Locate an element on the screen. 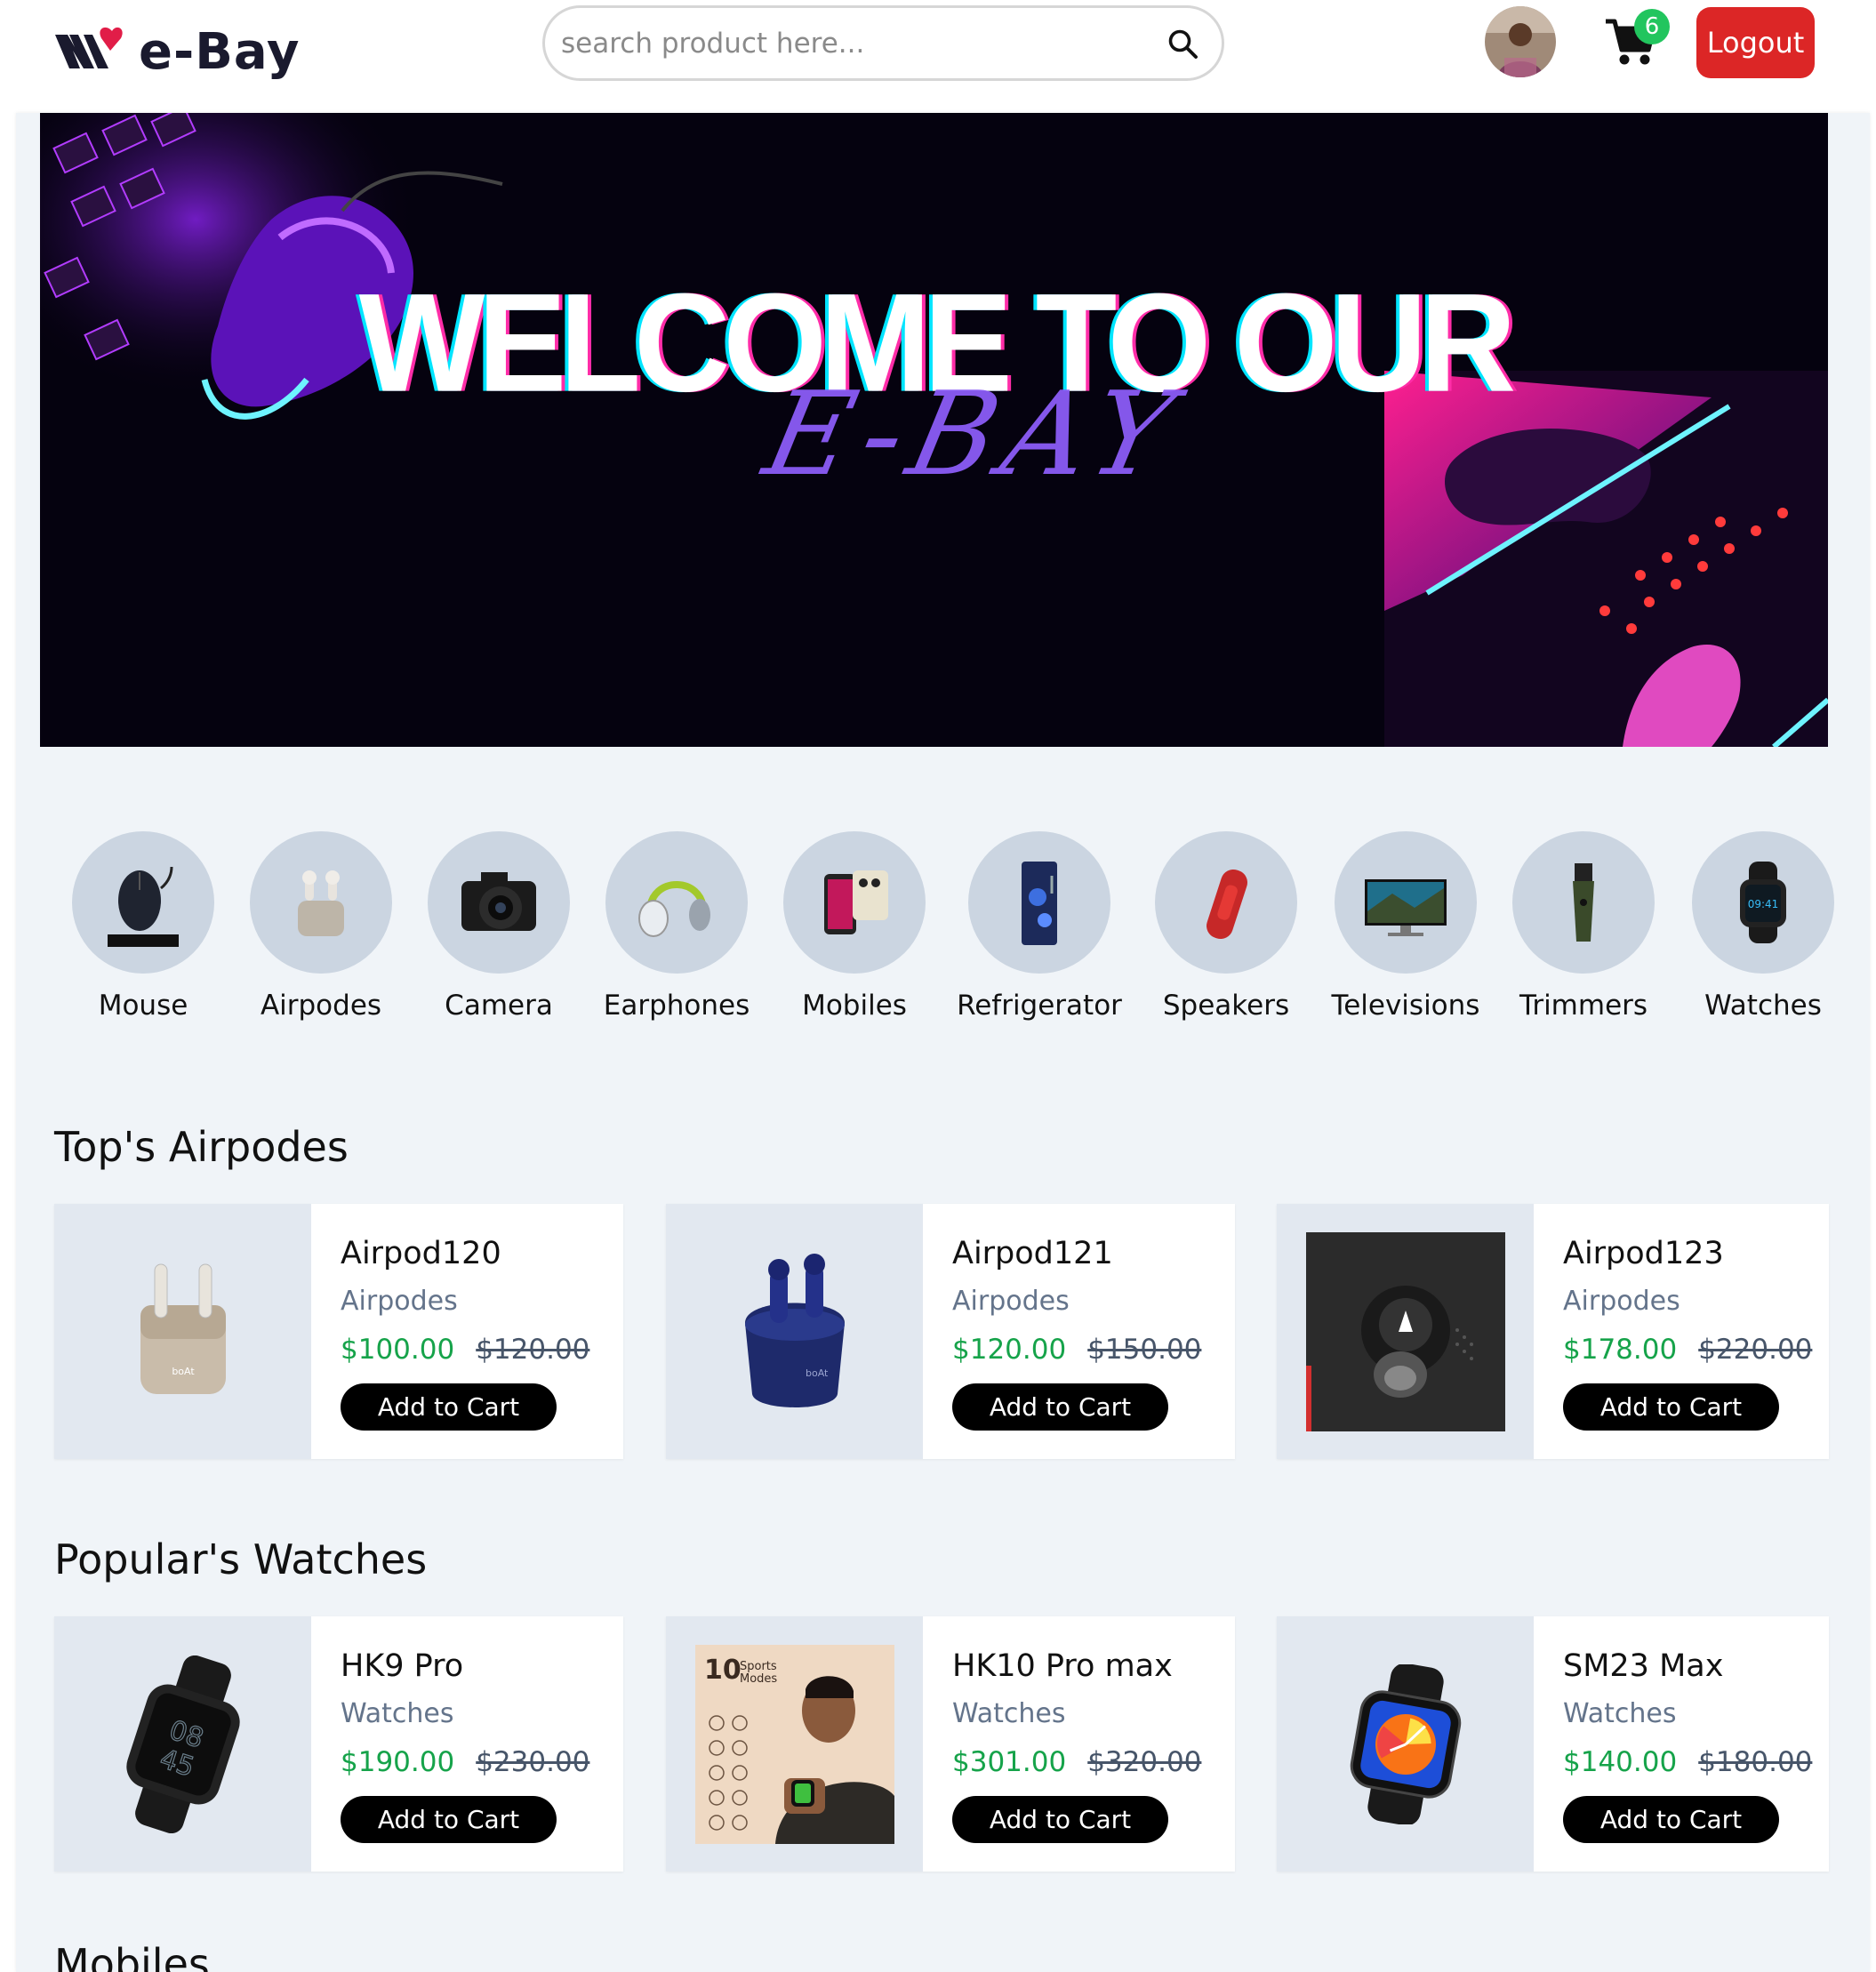 The image size is (1876, 1972). watch-icon: 09:41 is located at coordinates (1763, 902).